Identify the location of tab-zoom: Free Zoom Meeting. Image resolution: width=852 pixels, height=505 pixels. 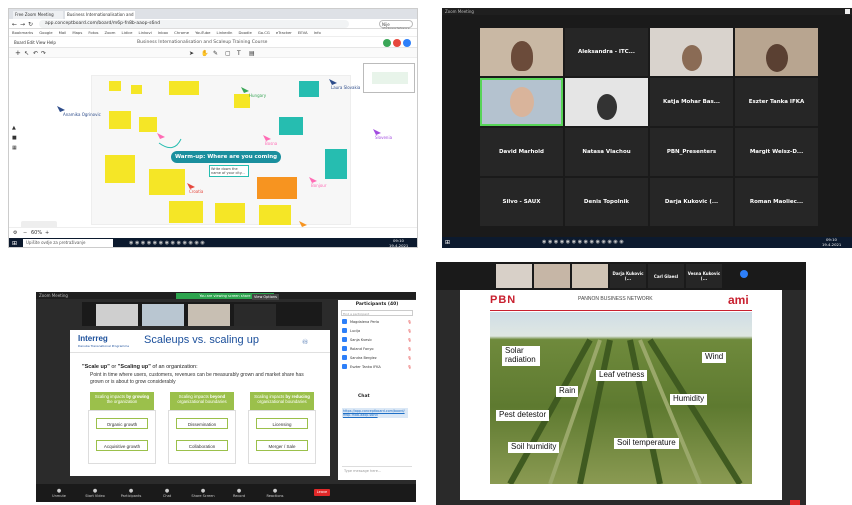
(38, 15).